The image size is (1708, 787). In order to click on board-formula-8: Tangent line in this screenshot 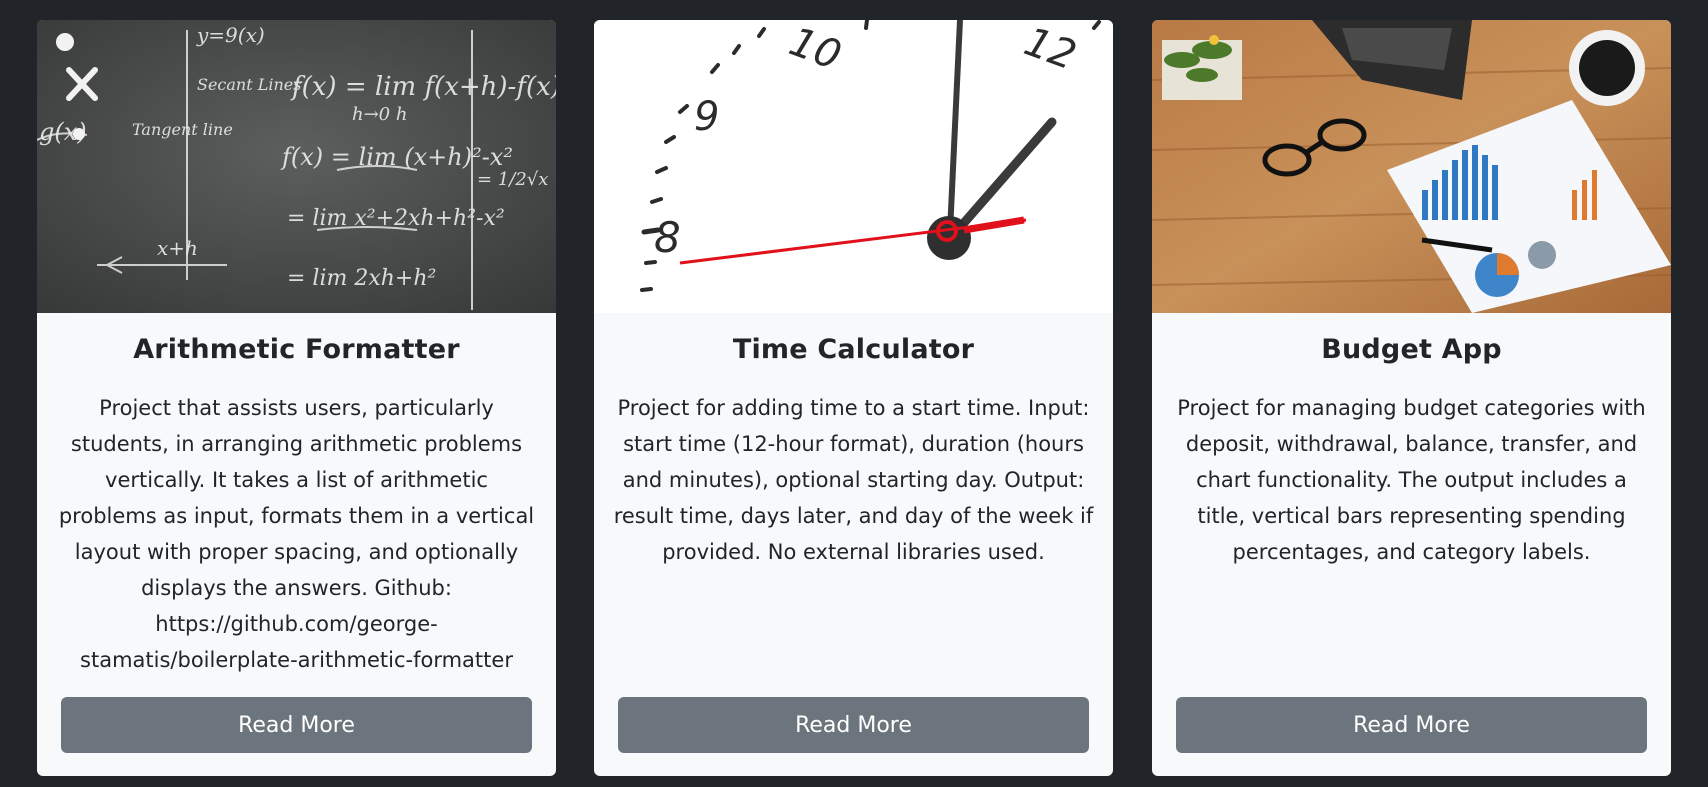, I will do `click(182, 129)`.